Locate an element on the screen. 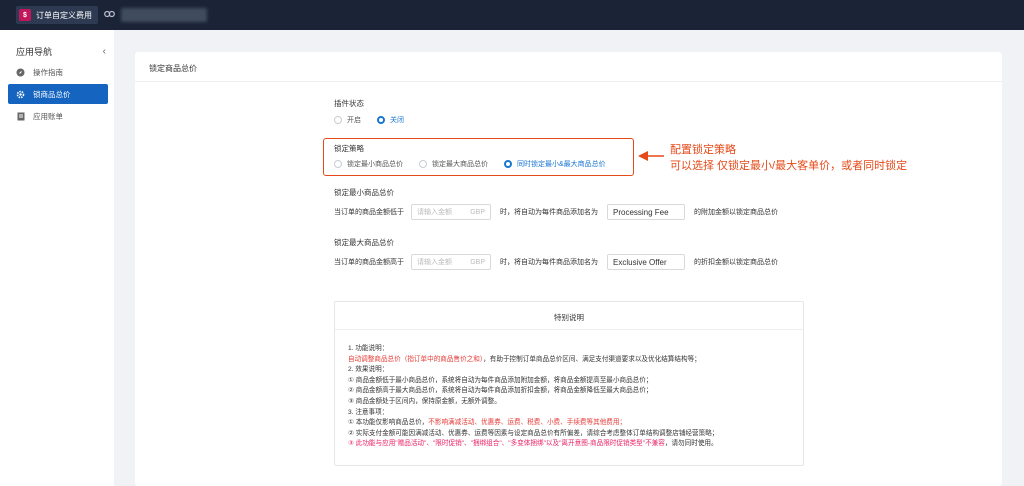  radio-lock-min: 锁定最小商品总价 is located at coordinates (368, 164).